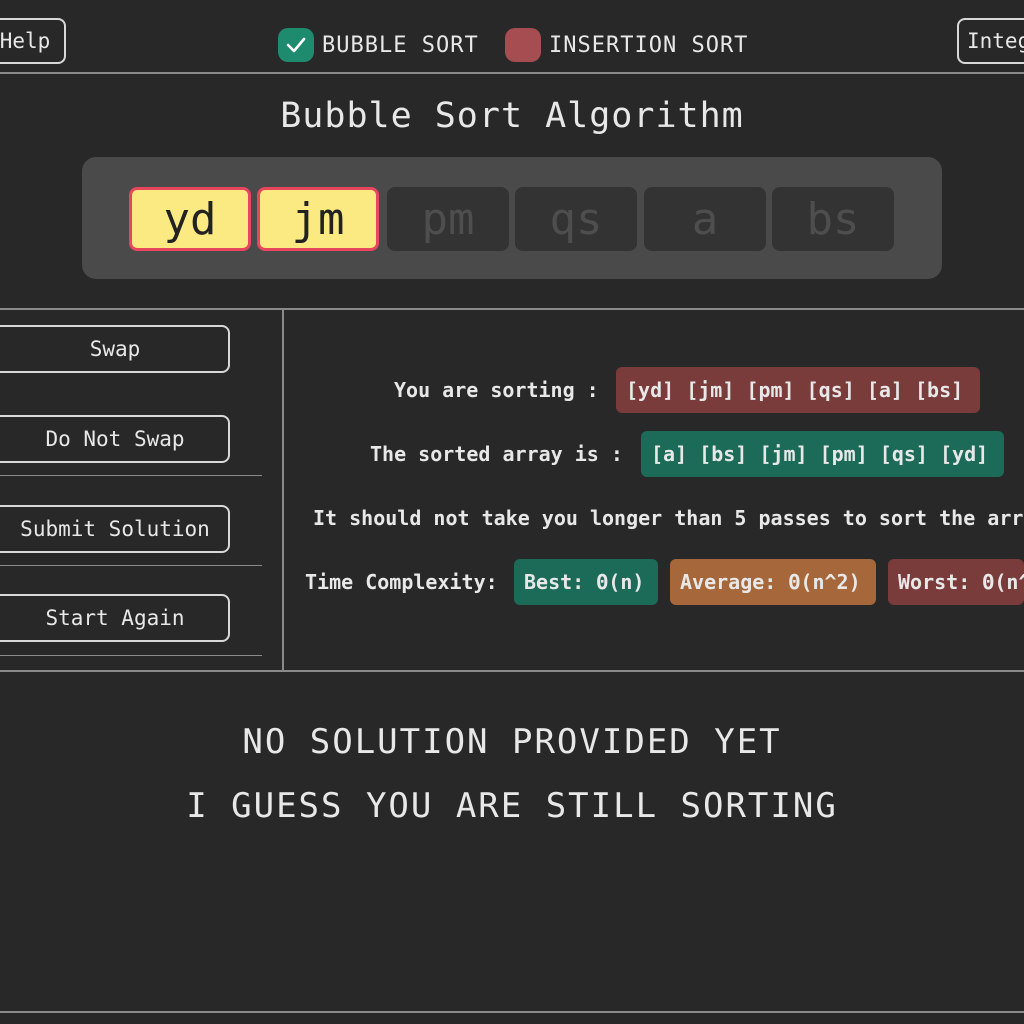 The height and width of the screenshot is (1024, 1024). I want to click on array-cell: qs, so click(576, 219).